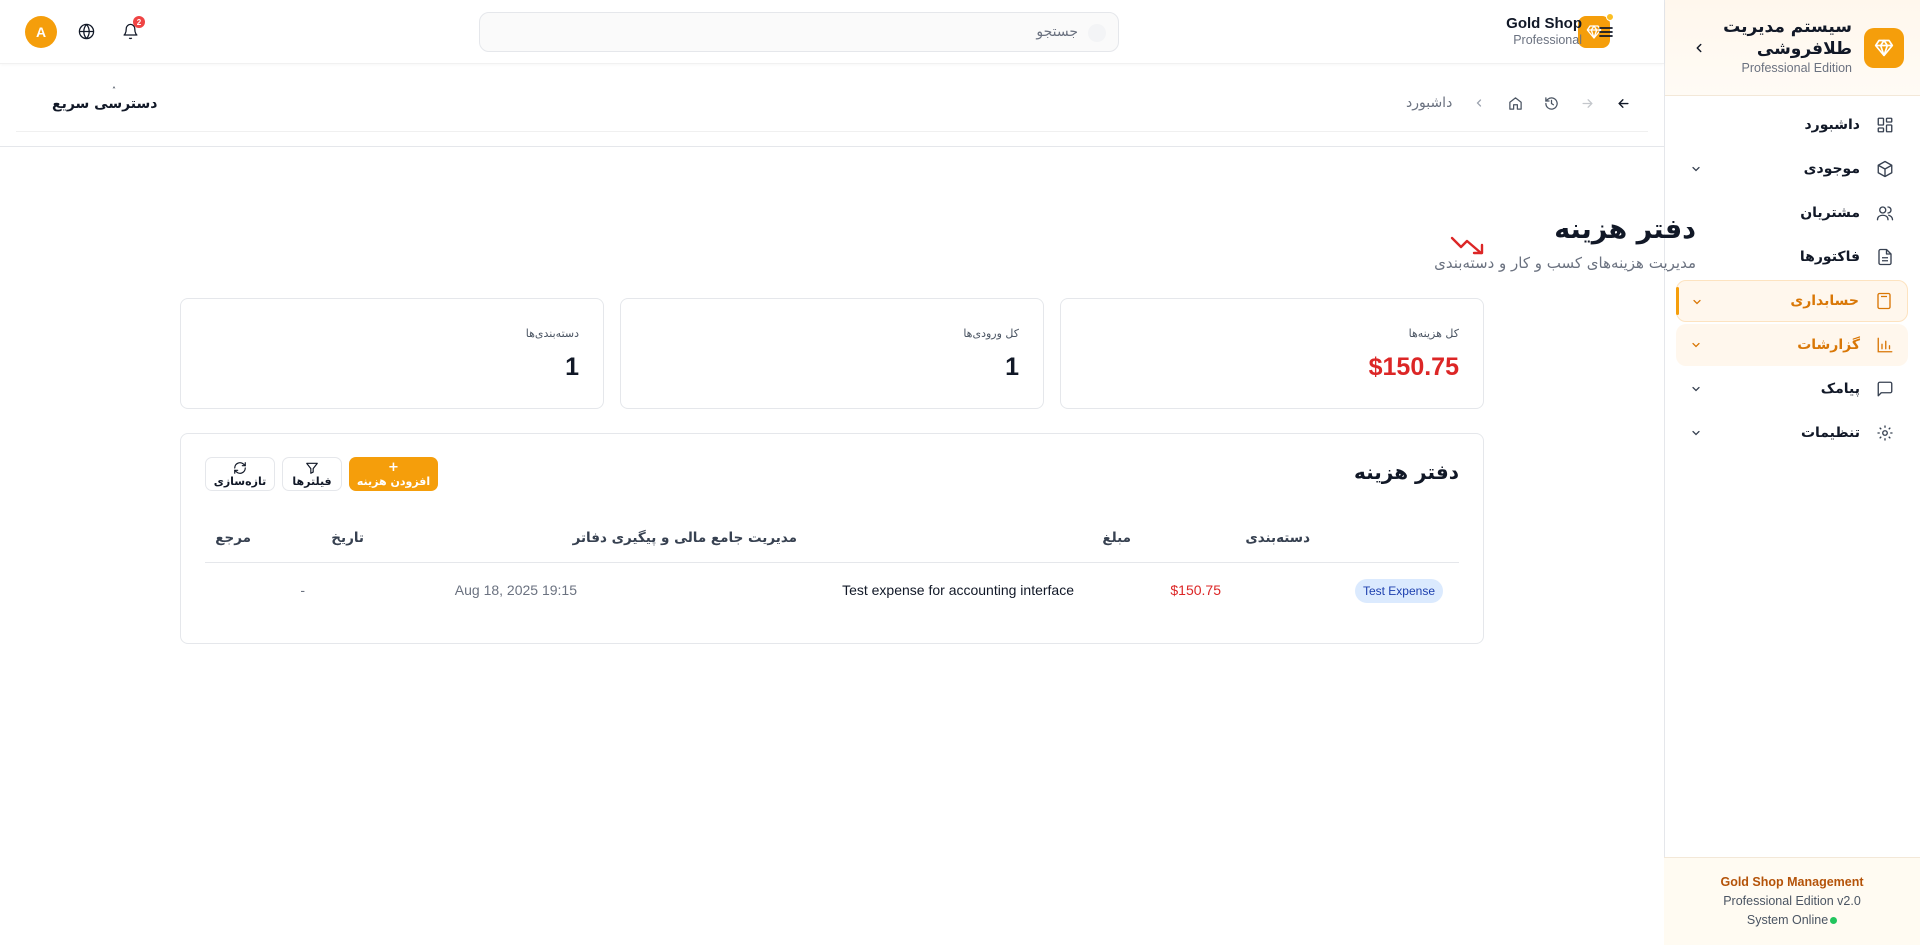 The height and width of the screenshot is (945, 1920). What do you see at coordinates (1885, 345) in the screenshot?
I see `bar-chart-icon` at bounding box center [1885, 345].